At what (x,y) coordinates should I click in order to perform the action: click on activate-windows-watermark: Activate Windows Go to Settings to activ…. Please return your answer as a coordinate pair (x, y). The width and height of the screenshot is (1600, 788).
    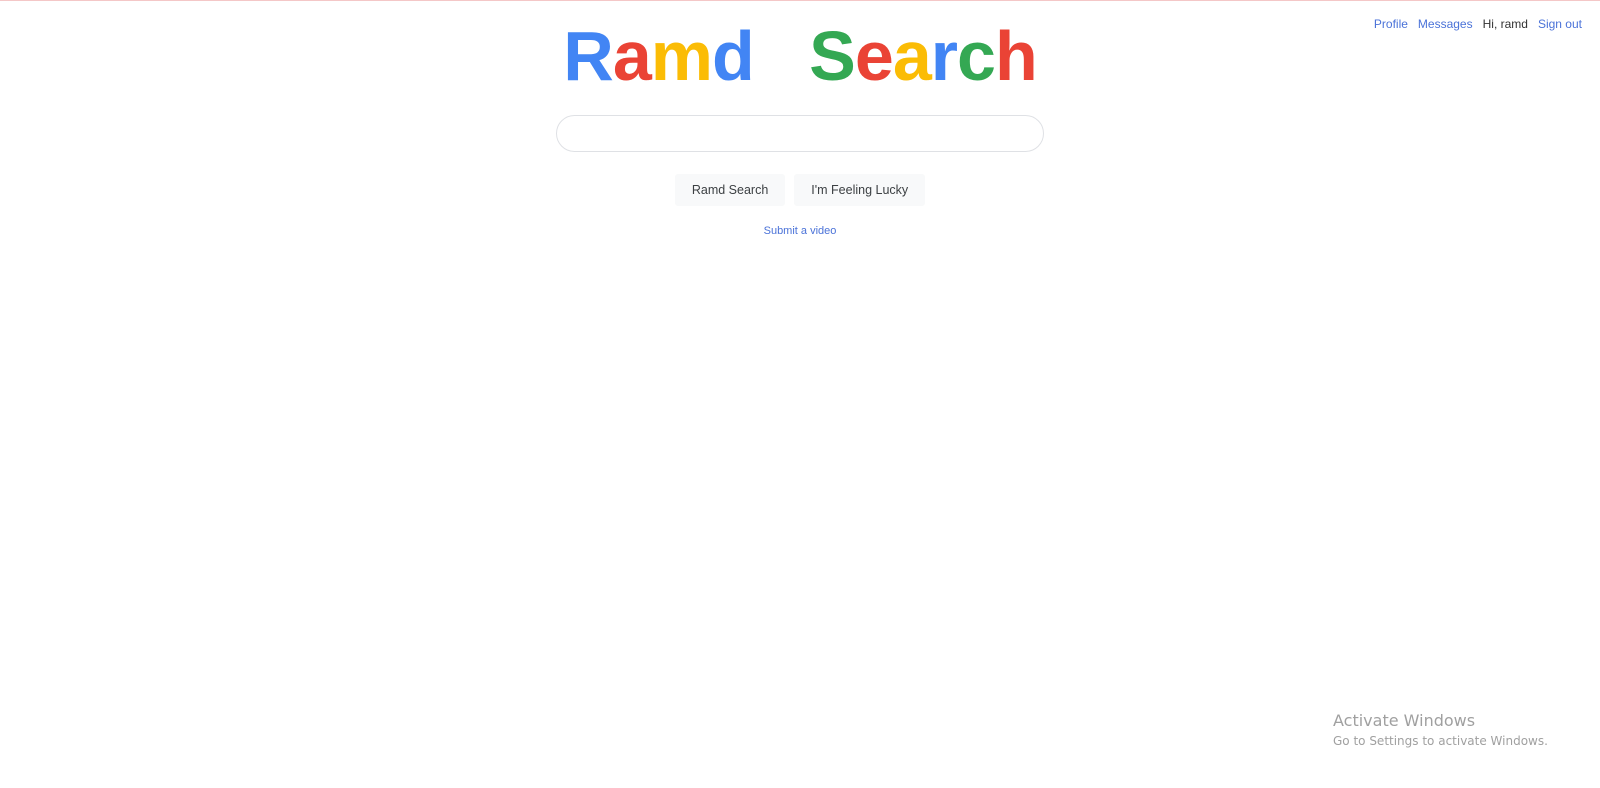
    Looking at the image, I should click on (1440, 730).